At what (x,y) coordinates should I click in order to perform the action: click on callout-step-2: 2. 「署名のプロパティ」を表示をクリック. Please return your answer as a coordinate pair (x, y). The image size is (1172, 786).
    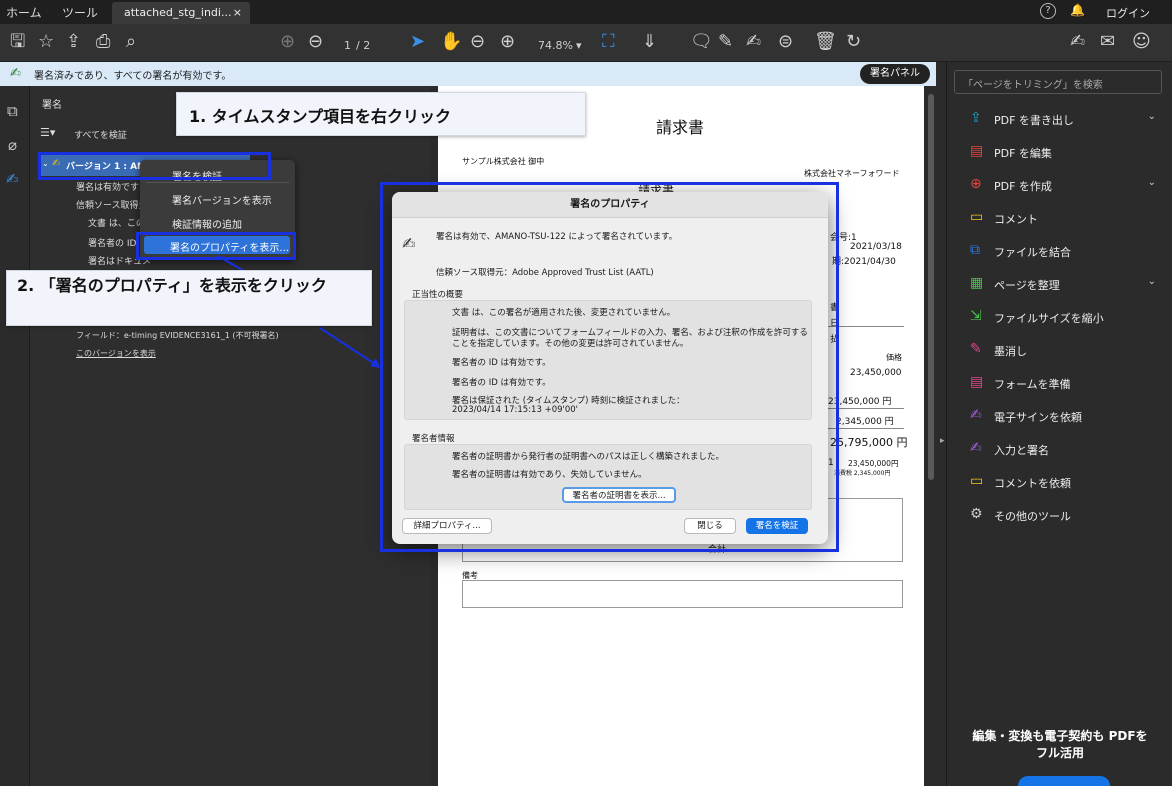
    Looking at the image, I should click on (189, 298).